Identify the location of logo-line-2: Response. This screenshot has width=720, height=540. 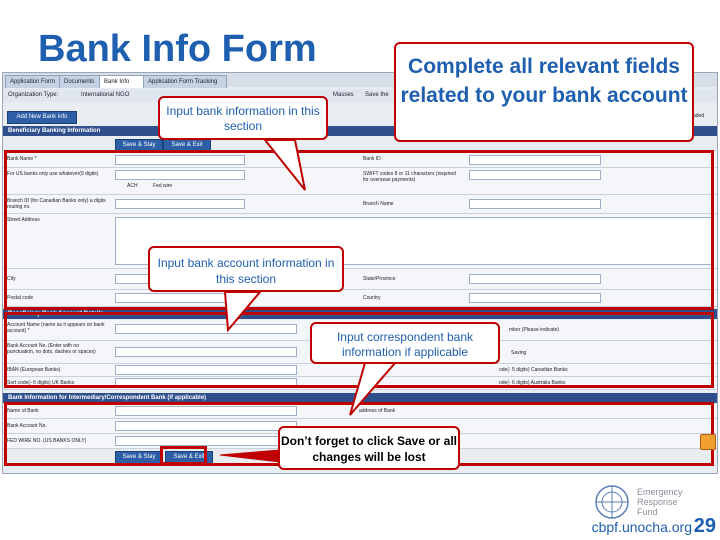
(657, 502).